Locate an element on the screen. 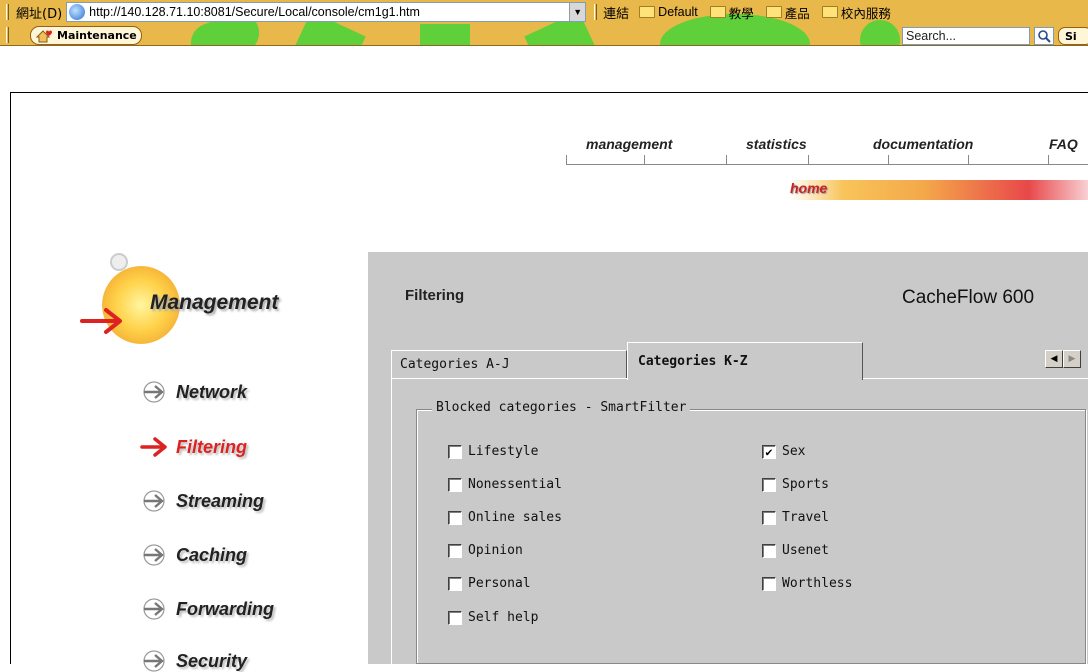 The height and width of the screenshot is (672, 1088). section-title: Filtering is located at coordinates (435, 295).